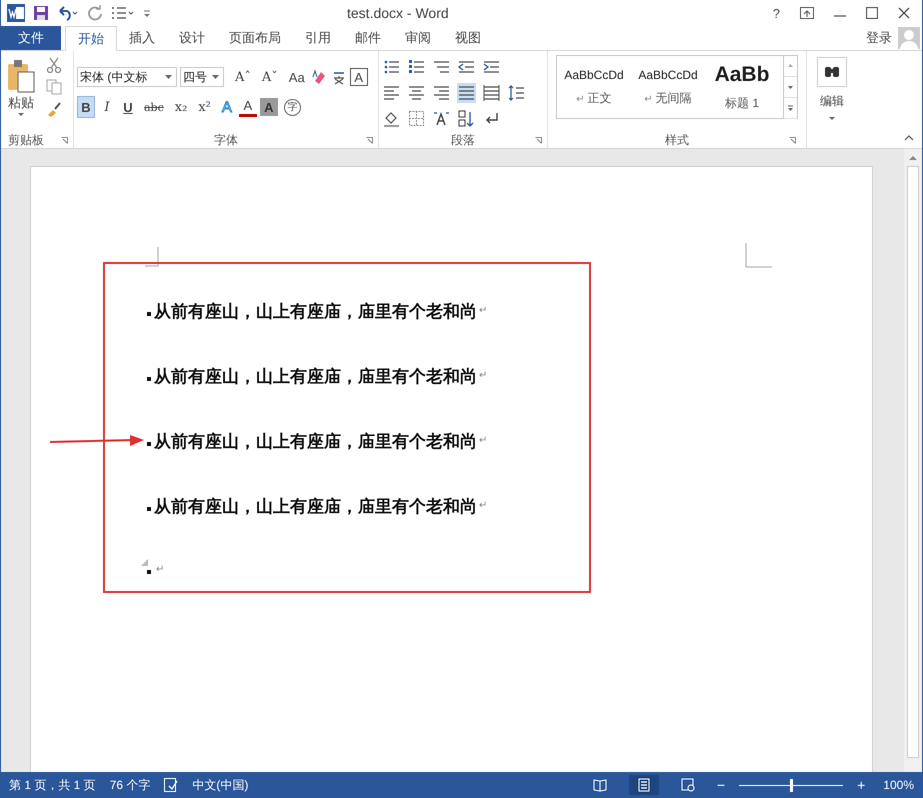 The width and height of the screenshot is (923, 798). Describe the element at coordinates (861, 785) in the screenshot. I see `zoom-in-button: +` at that location.